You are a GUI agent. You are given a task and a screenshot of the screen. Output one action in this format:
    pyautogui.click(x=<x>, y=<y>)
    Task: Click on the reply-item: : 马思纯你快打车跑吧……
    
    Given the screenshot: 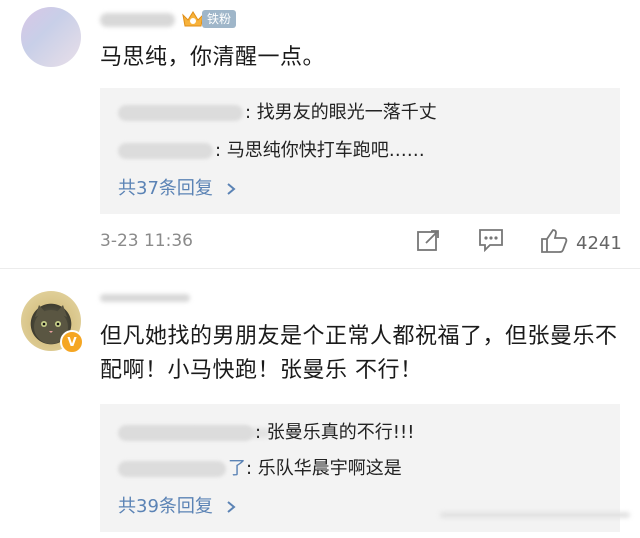 What is the action you would take?
    pyautogui.click(x=271, y=149)
    